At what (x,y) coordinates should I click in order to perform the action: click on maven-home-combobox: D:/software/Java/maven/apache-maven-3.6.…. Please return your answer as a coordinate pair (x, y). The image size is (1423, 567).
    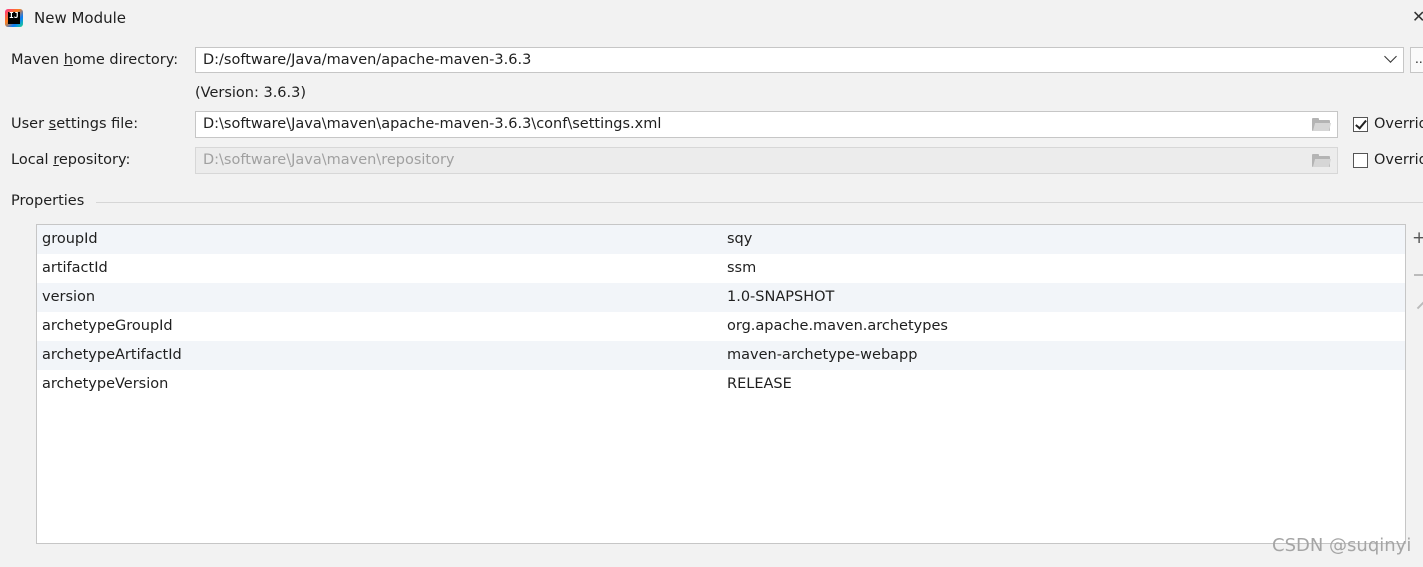
    Looking at the image, I should click on (799, 60).